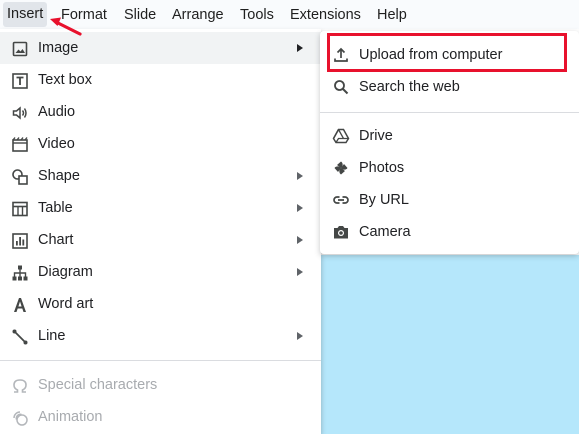 Image resolution: width=579 pixels, height=434 pixels. What do you see at coordinates (140, 15) in the screenshot?
I see `menu-slide: Slide` at bounding box center [140, 15].